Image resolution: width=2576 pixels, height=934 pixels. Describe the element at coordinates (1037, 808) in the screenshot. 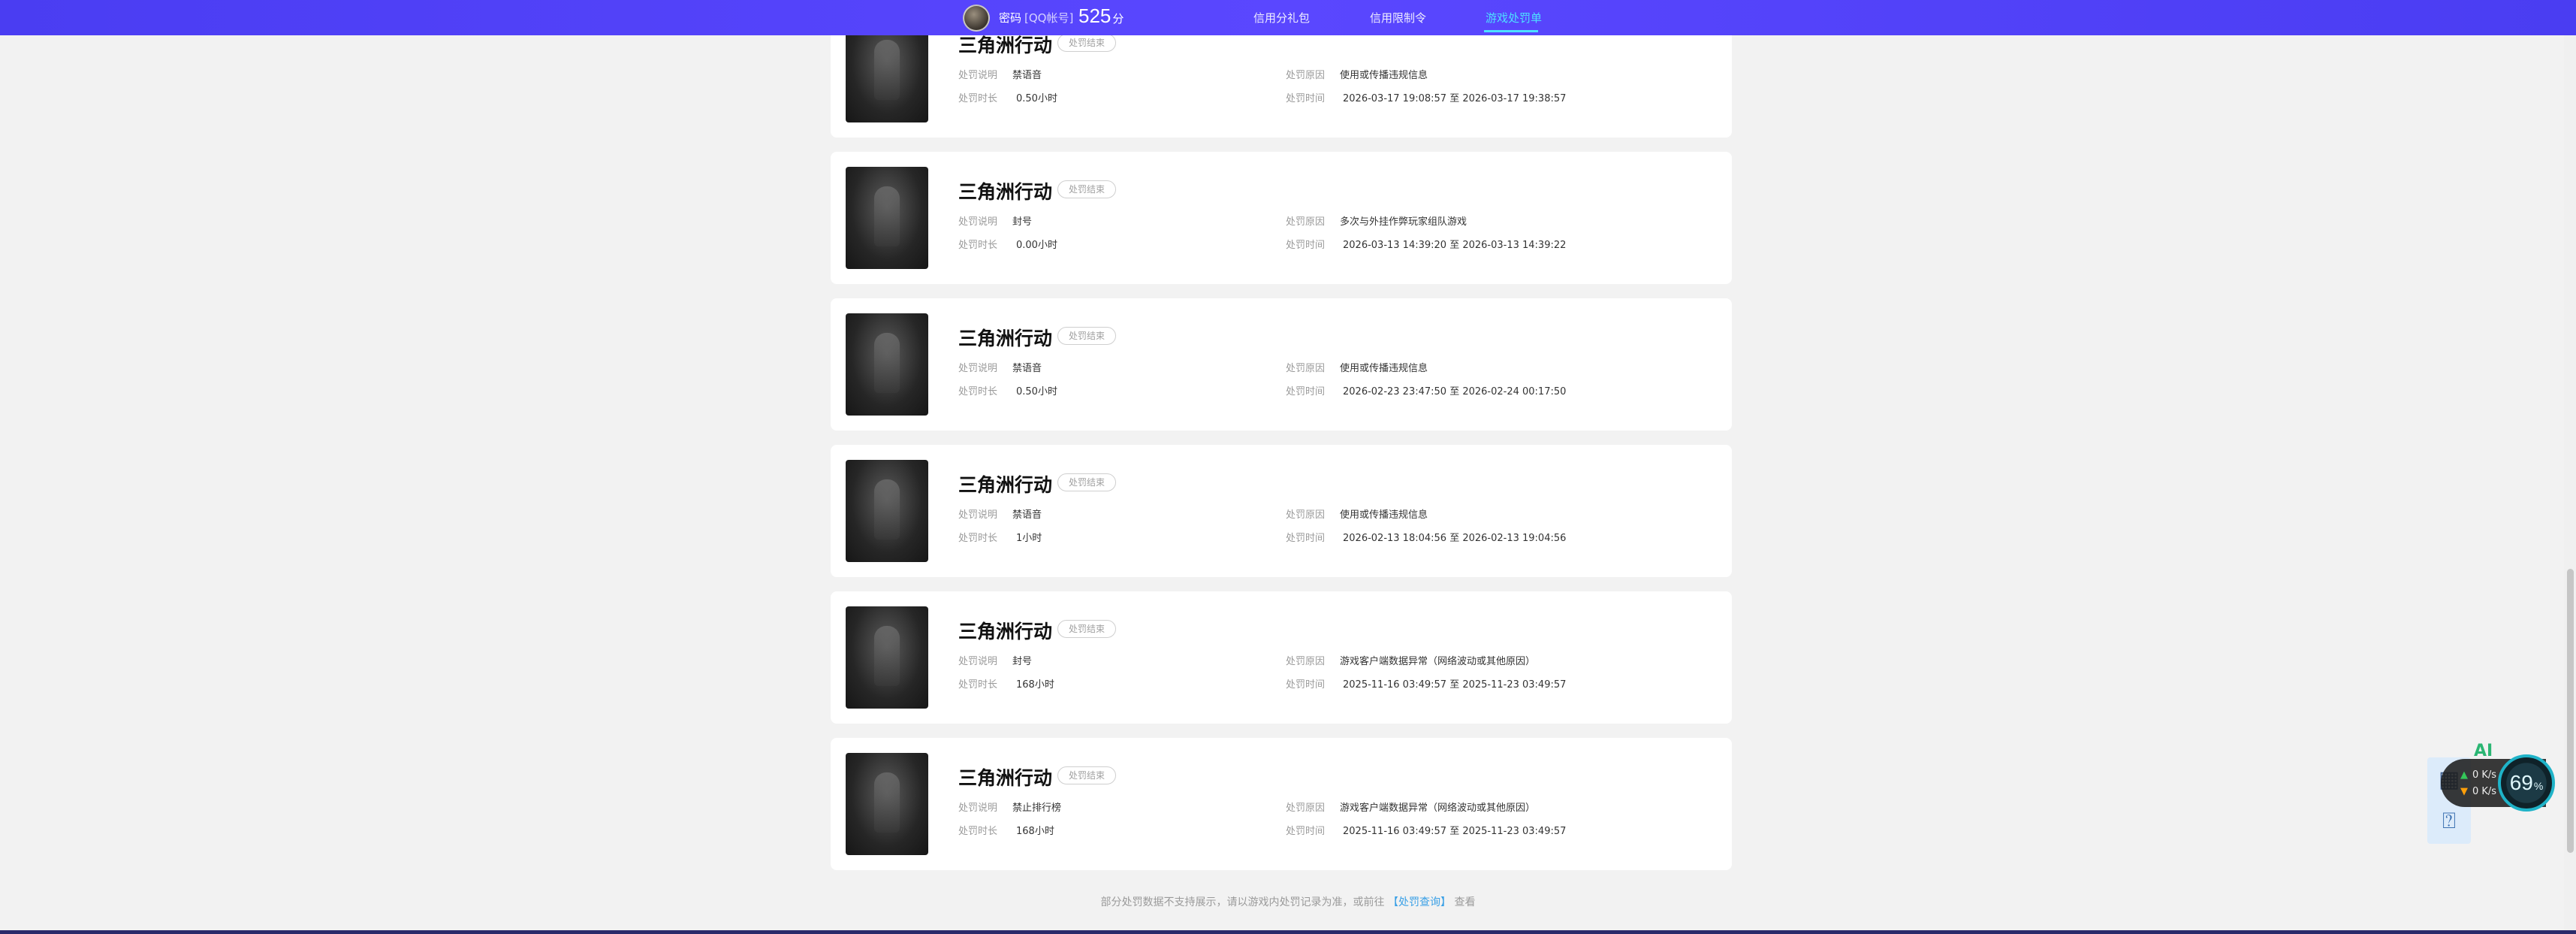

I see `penalty-desc-value: 禁止排行榜` at that location.